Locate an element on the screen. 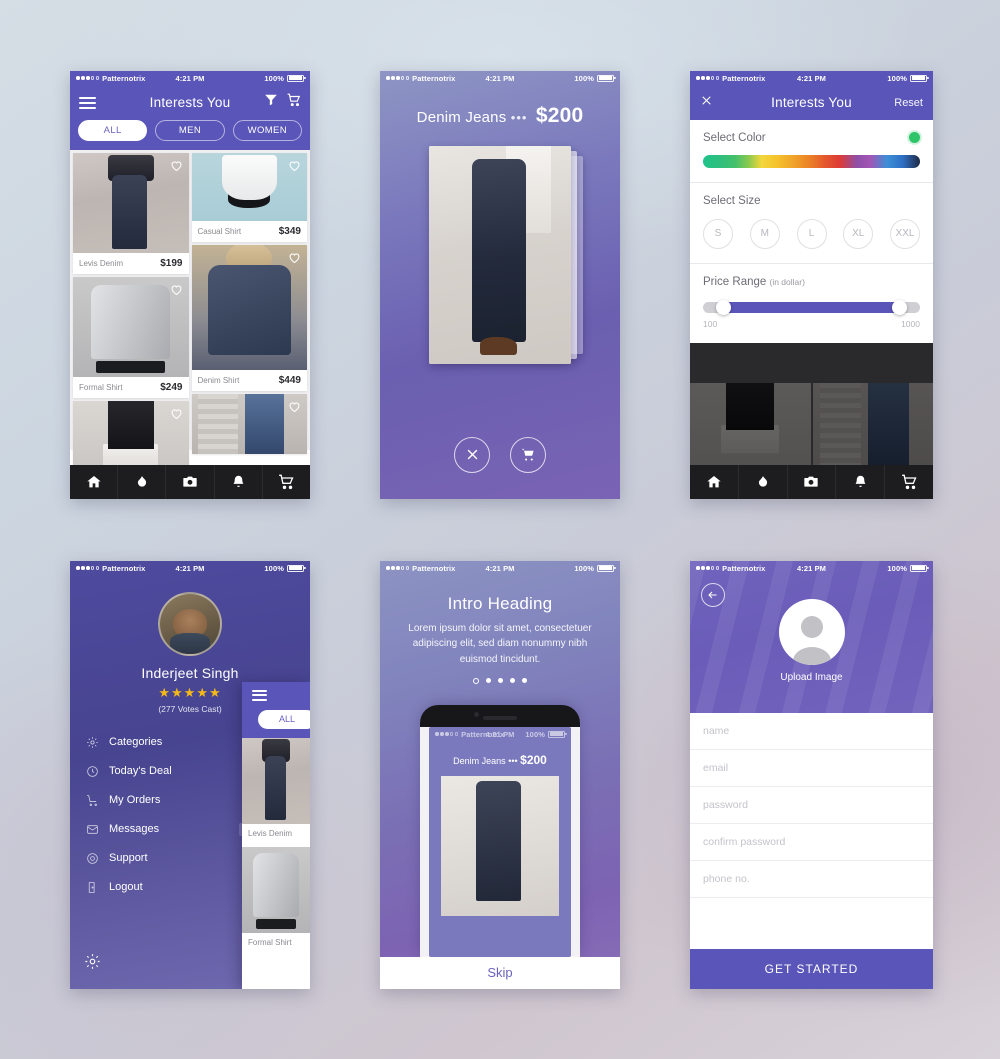  product-card: Denim Shirt $449 is located at coordinates (249, 317).